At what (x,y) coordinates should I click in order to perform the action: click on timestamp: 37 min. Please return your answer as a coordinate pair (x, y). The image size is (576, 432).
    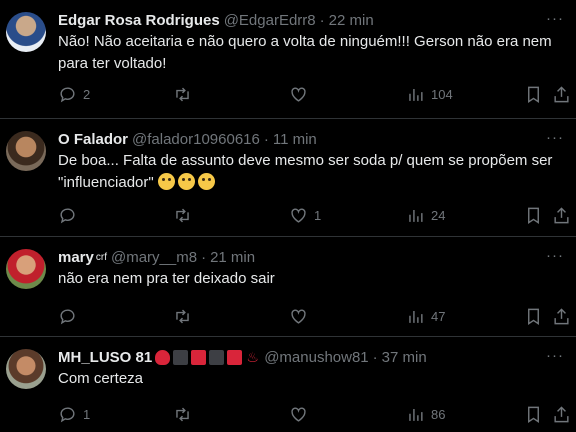
    Looking at the image, I should click on (404, 357).